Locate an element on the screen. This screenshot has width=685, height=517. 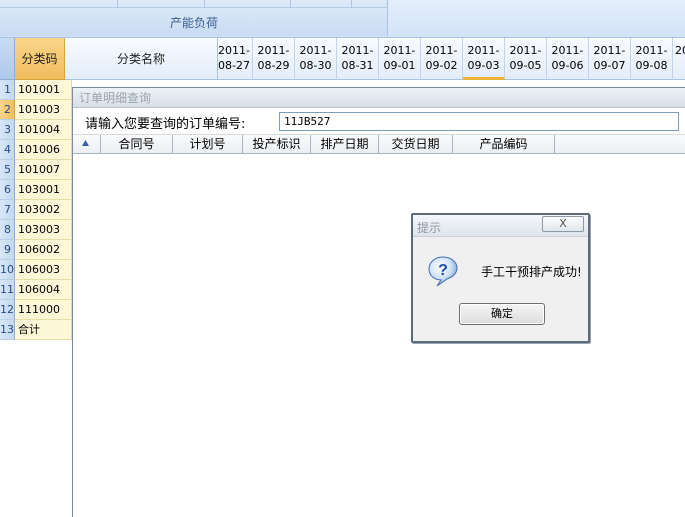
row-number: 13 is located at coordinates (7, 330).